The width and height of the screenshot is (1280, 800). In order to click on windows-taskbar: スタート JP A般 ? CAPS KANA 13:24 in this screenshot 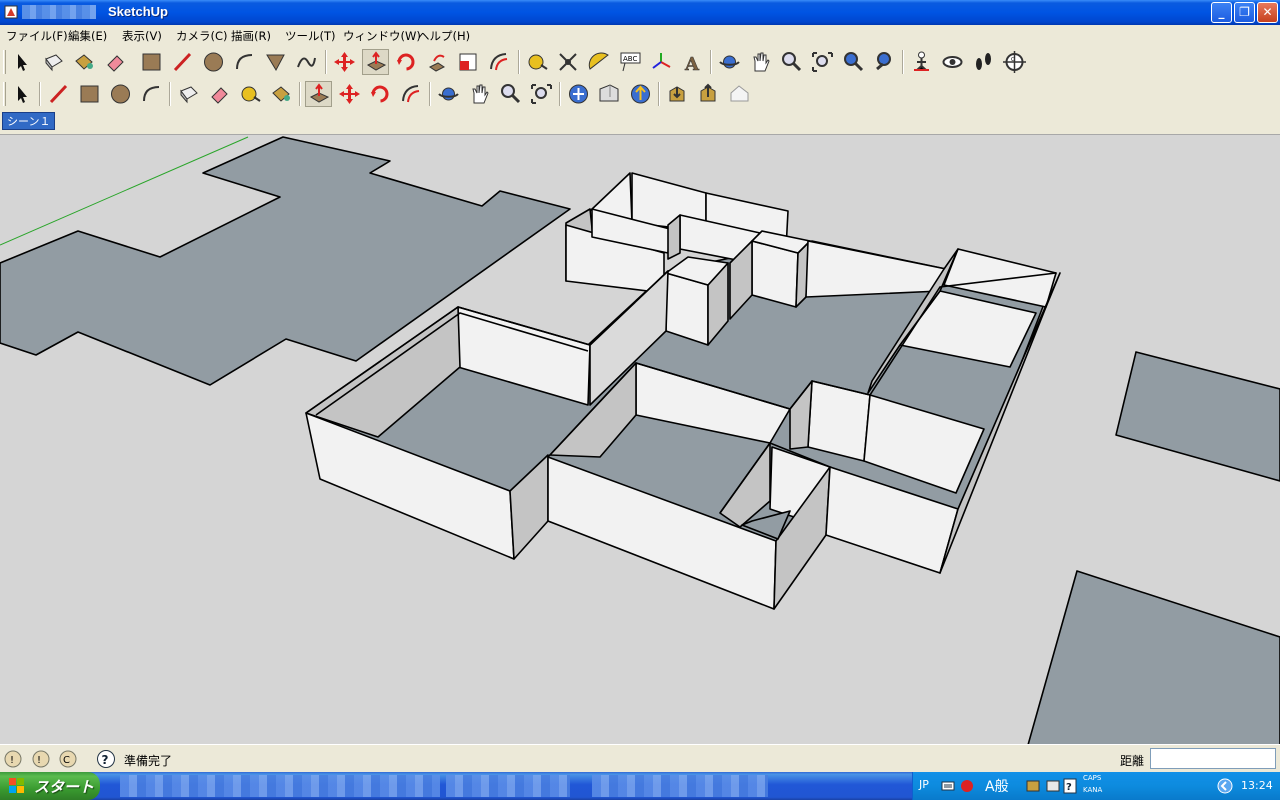, I will do `click(640, 786)`.